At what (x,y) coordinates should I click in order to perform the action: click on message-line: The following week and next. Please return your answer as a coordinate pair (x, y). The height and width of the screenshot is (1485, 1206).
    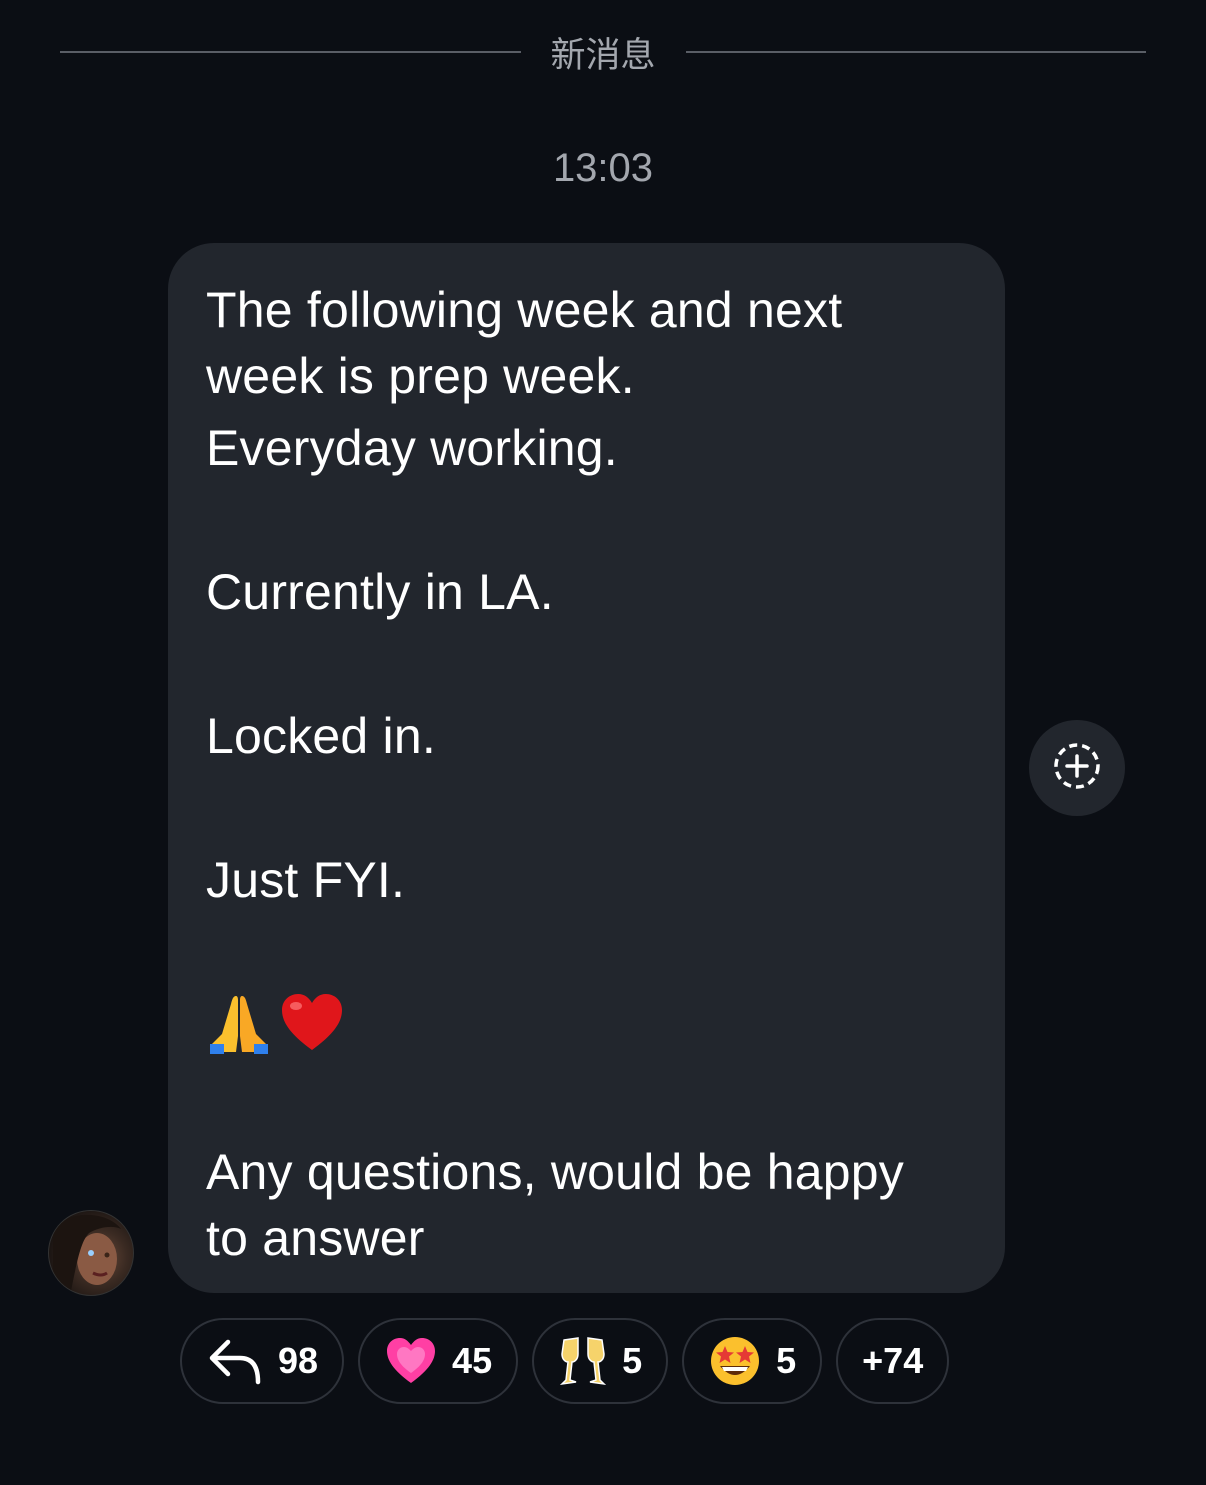
    Looking at the image, I should click on (524, 310).